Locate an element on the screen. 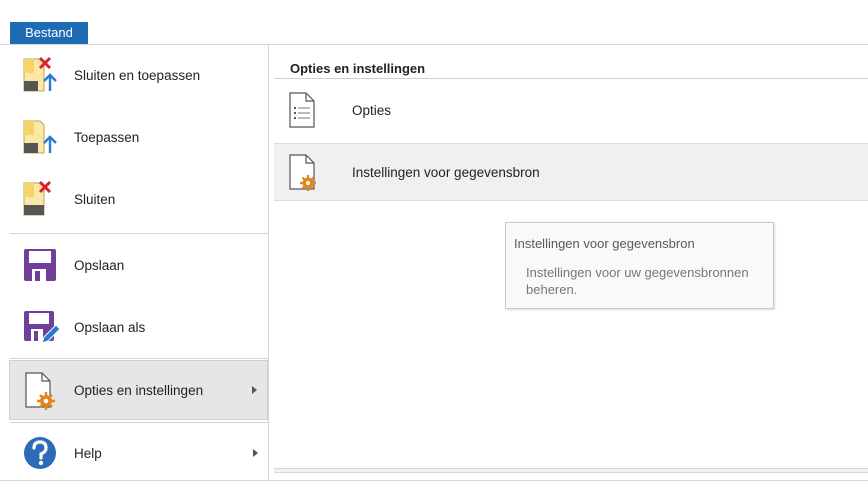 This screenshot has height=500, width=868. options-doc-icon is located at coordinates (302, 110).